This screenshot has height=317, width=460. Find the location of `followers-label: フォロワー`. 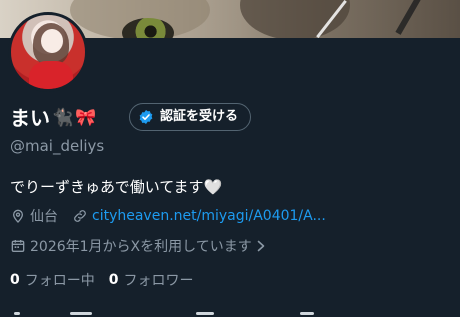

followers-label: フォロワー is located at coordinates (158, 281).